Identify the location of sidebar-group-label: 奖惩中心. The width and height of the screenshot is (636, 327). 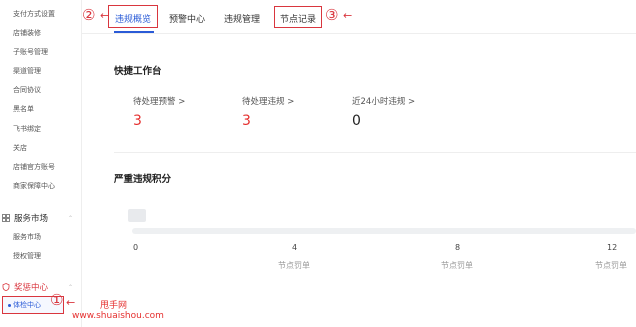
(31, 288).